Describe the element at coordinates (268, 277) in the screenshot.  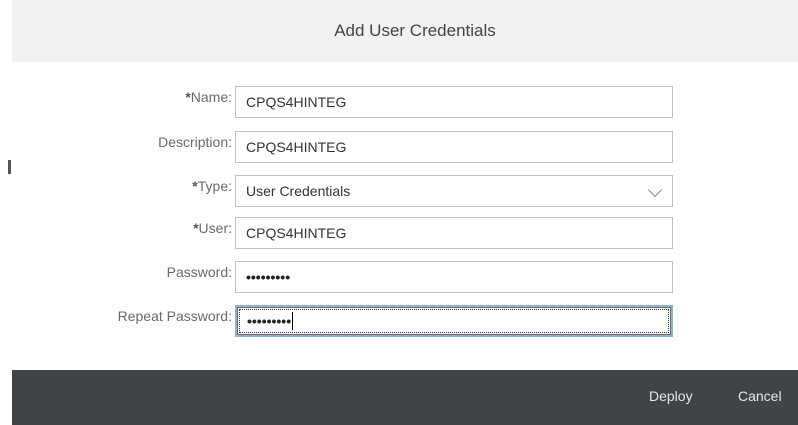
I see `password-masked-value: •••••••••` at that location.